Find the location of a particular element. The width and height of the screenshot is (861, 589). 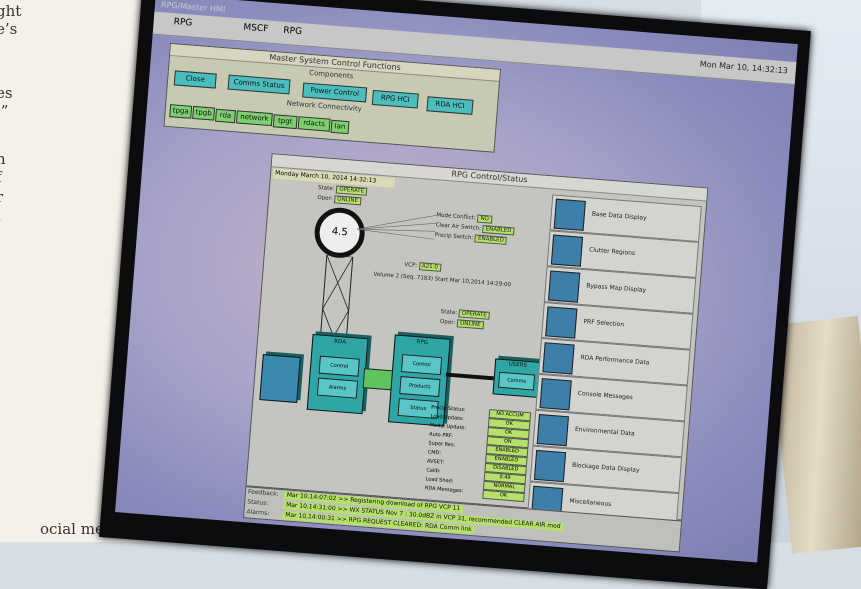

menu-item-rpg-2: RPG is located at coordinates (292, 31).